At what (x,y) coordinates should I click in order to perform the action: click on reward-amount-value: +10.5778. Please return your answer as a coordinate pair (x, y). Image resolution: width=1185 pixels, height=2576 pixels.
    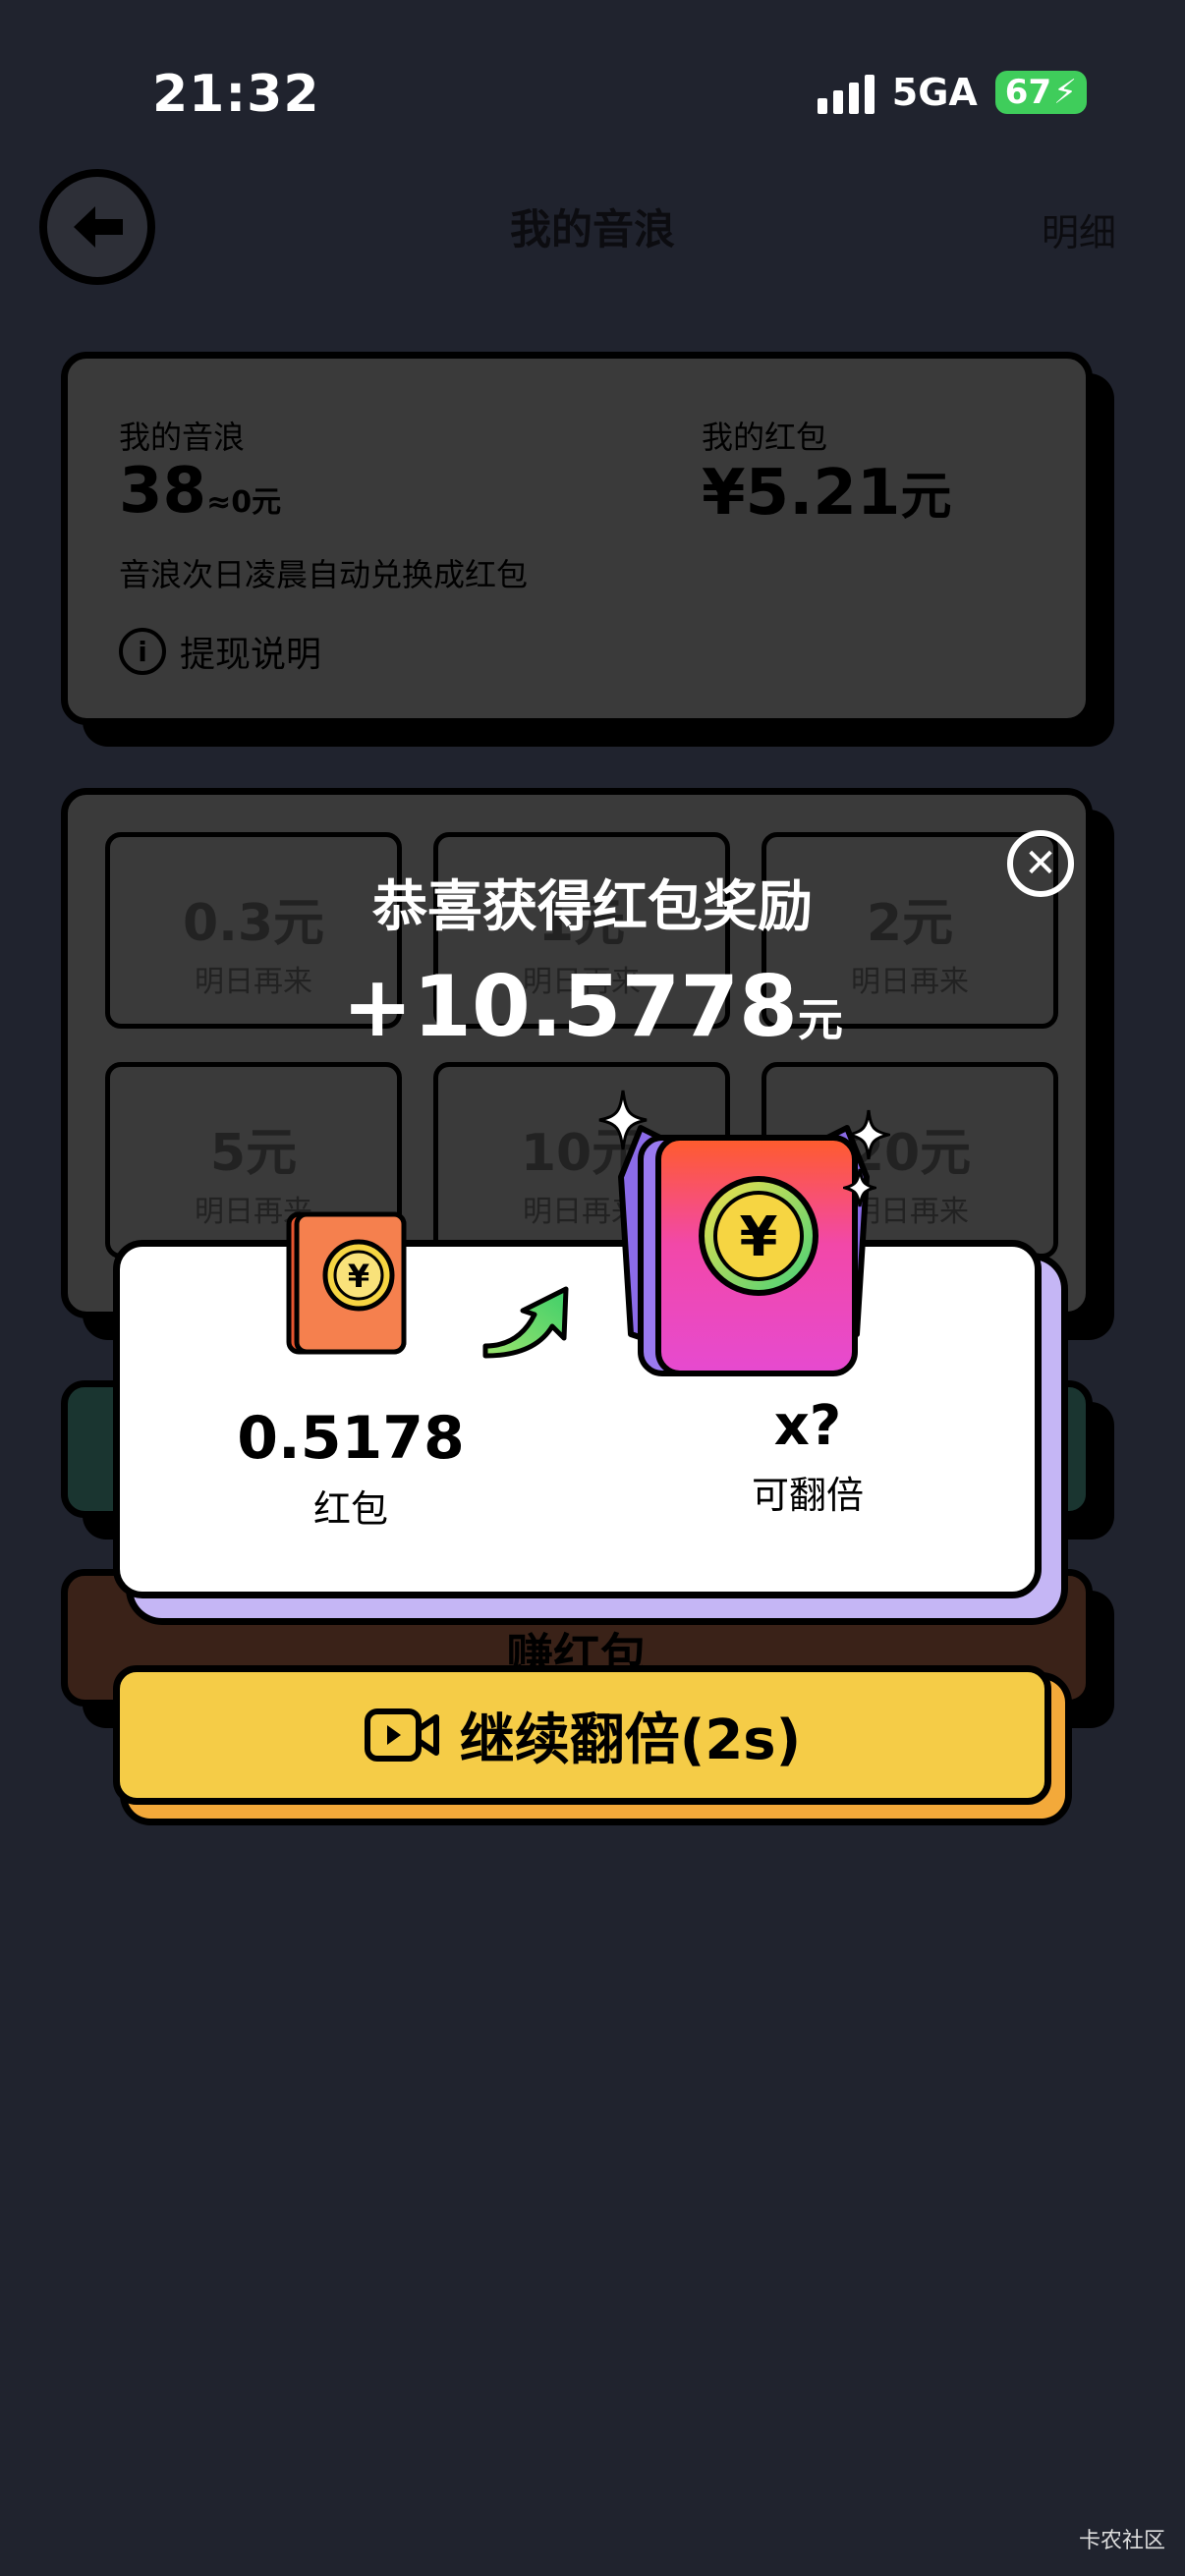
    Looking at the image, I should click on (570, 1007).